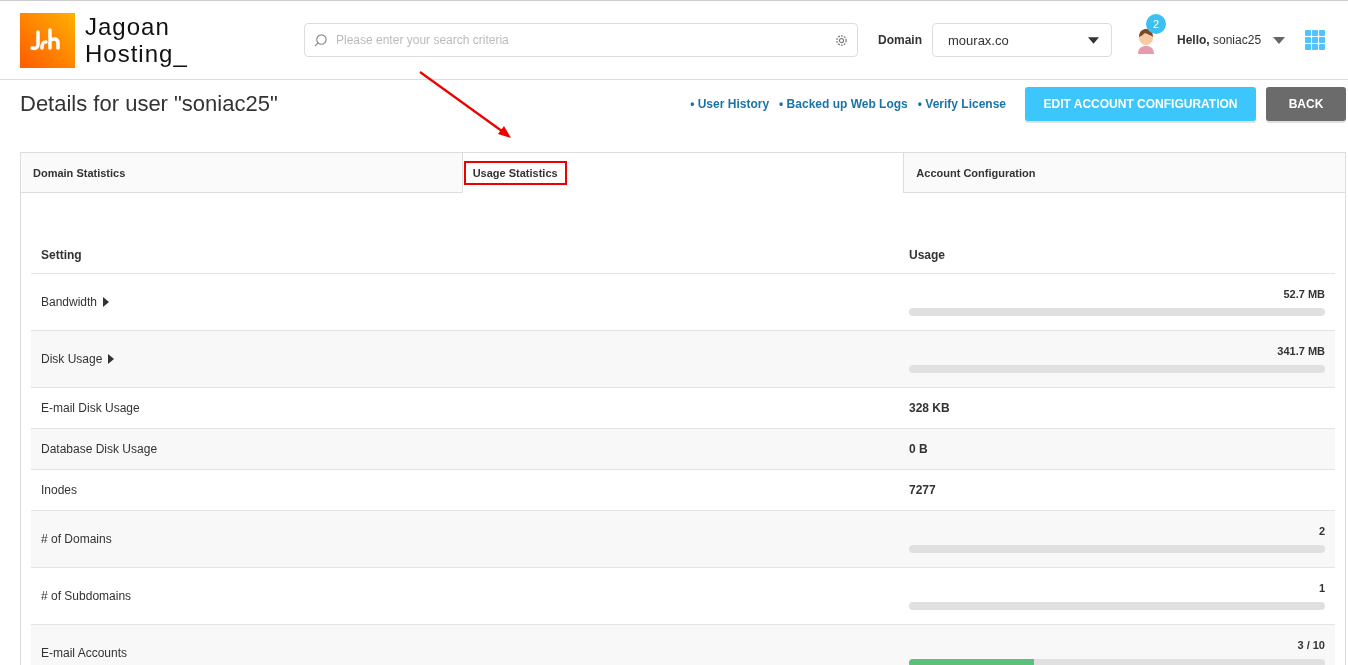  What do you see at coordinates (843, 104) in the screenshot?
I see `nav-link: • Backed up Web Logs` at bounding box center [843, 104].